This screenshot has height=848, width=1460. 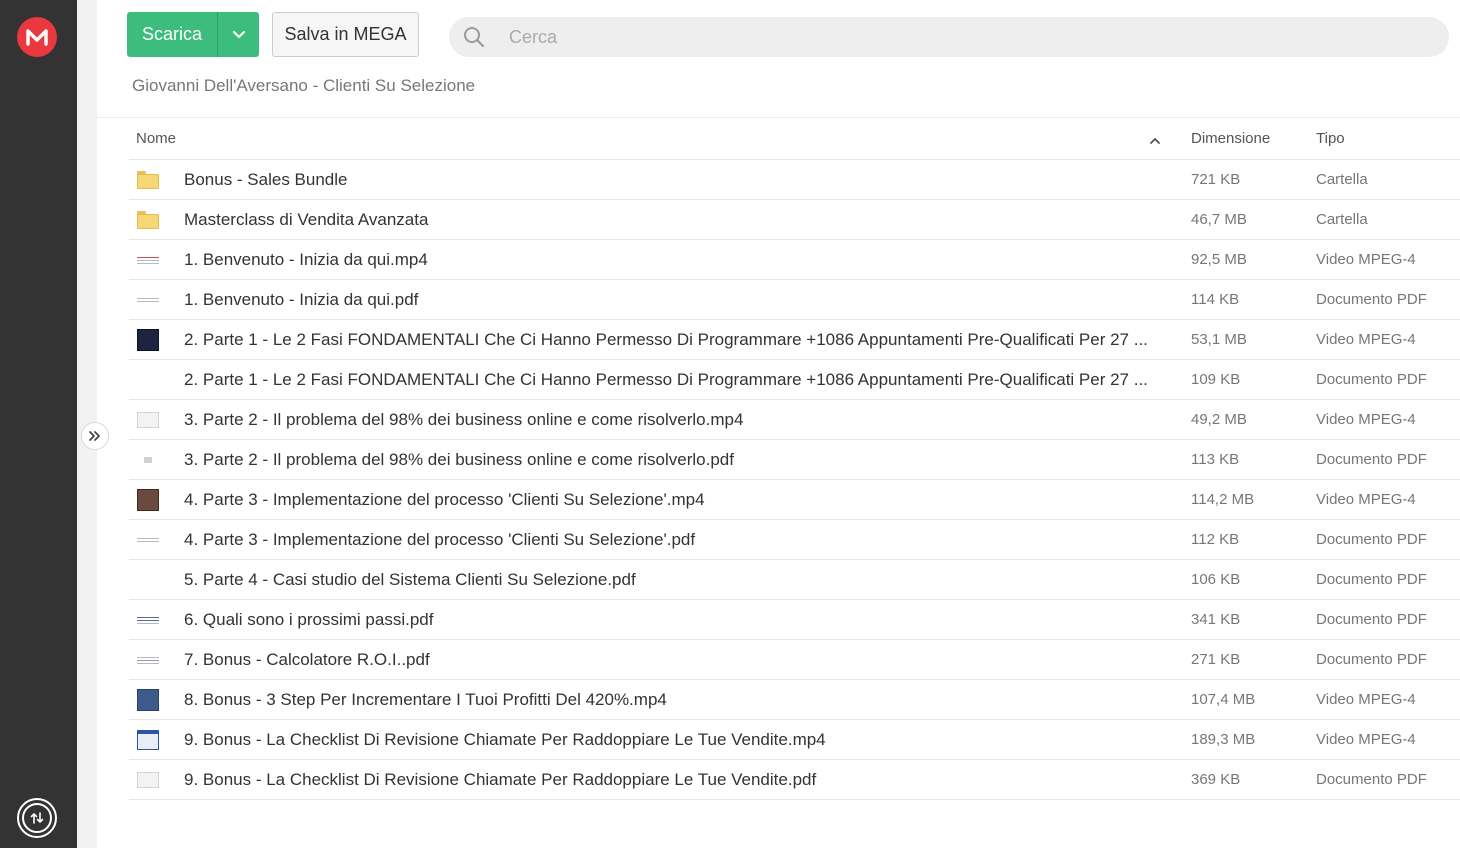 I want to click on download-options-dropdown, so click(x=238, y=34).